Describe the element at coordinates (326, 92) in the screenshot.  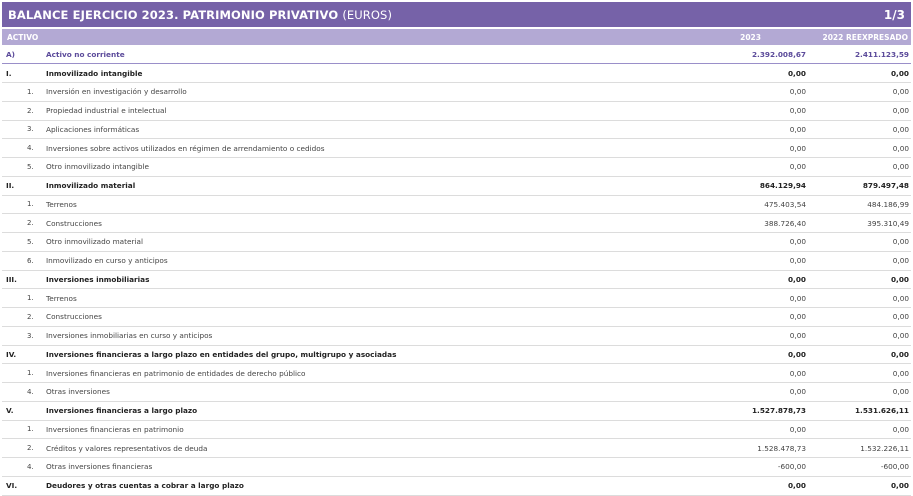
I see `row-label: Inversión en investigación y desarrollo` at that location.